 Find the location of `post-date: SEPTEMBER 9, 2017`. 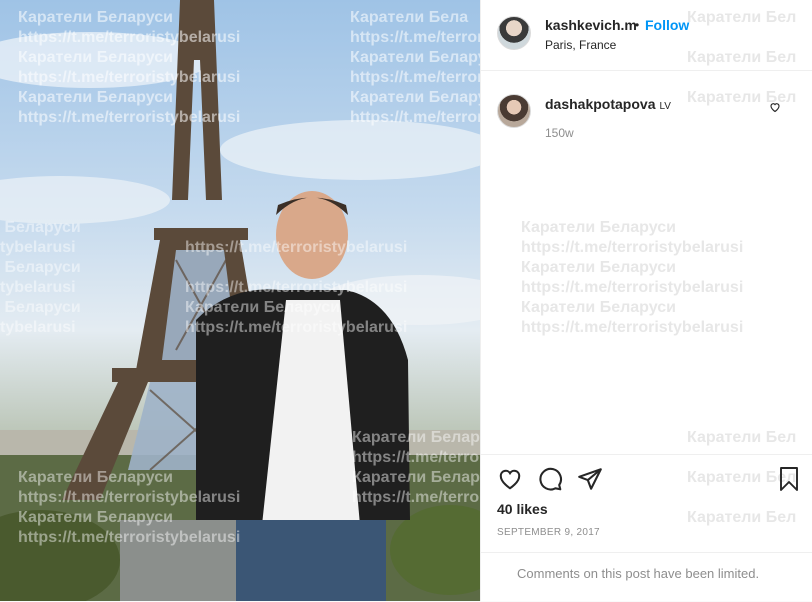

post-date: SEPTEMBER 9, 2017 is located at coordinates (548, 532).